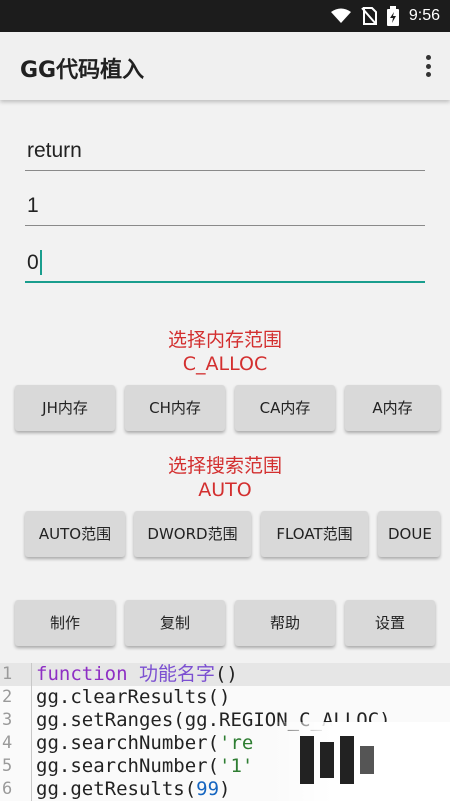 The height and width of the screenshot is (801, 450). Describe the element at coordinates (7, 789) in the screenshot. I see `line-number: 6` at that location.